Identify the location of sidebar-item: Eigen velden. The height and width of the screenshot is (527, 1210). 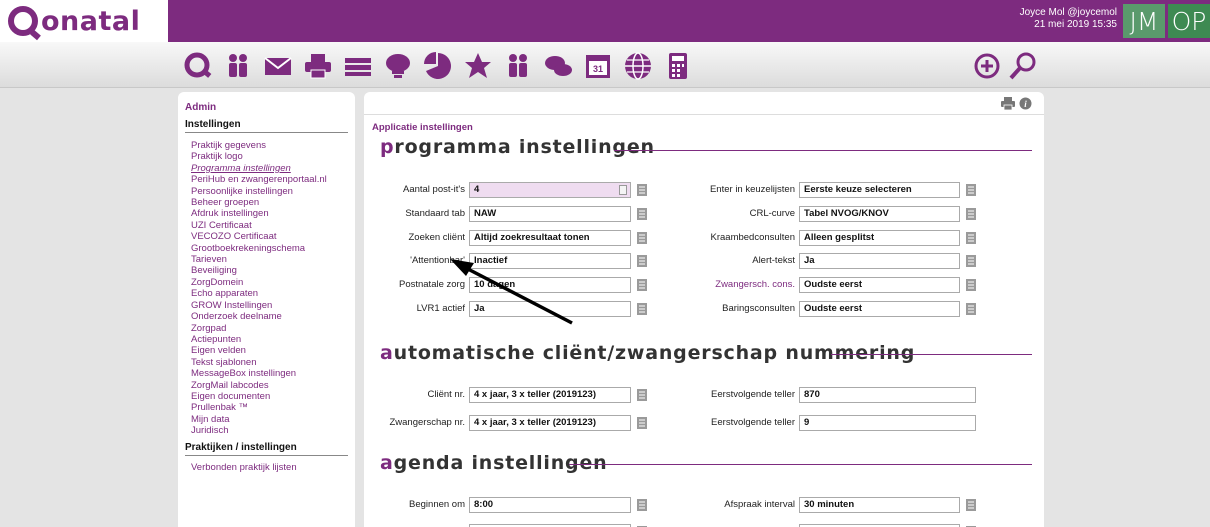
(269, 350).